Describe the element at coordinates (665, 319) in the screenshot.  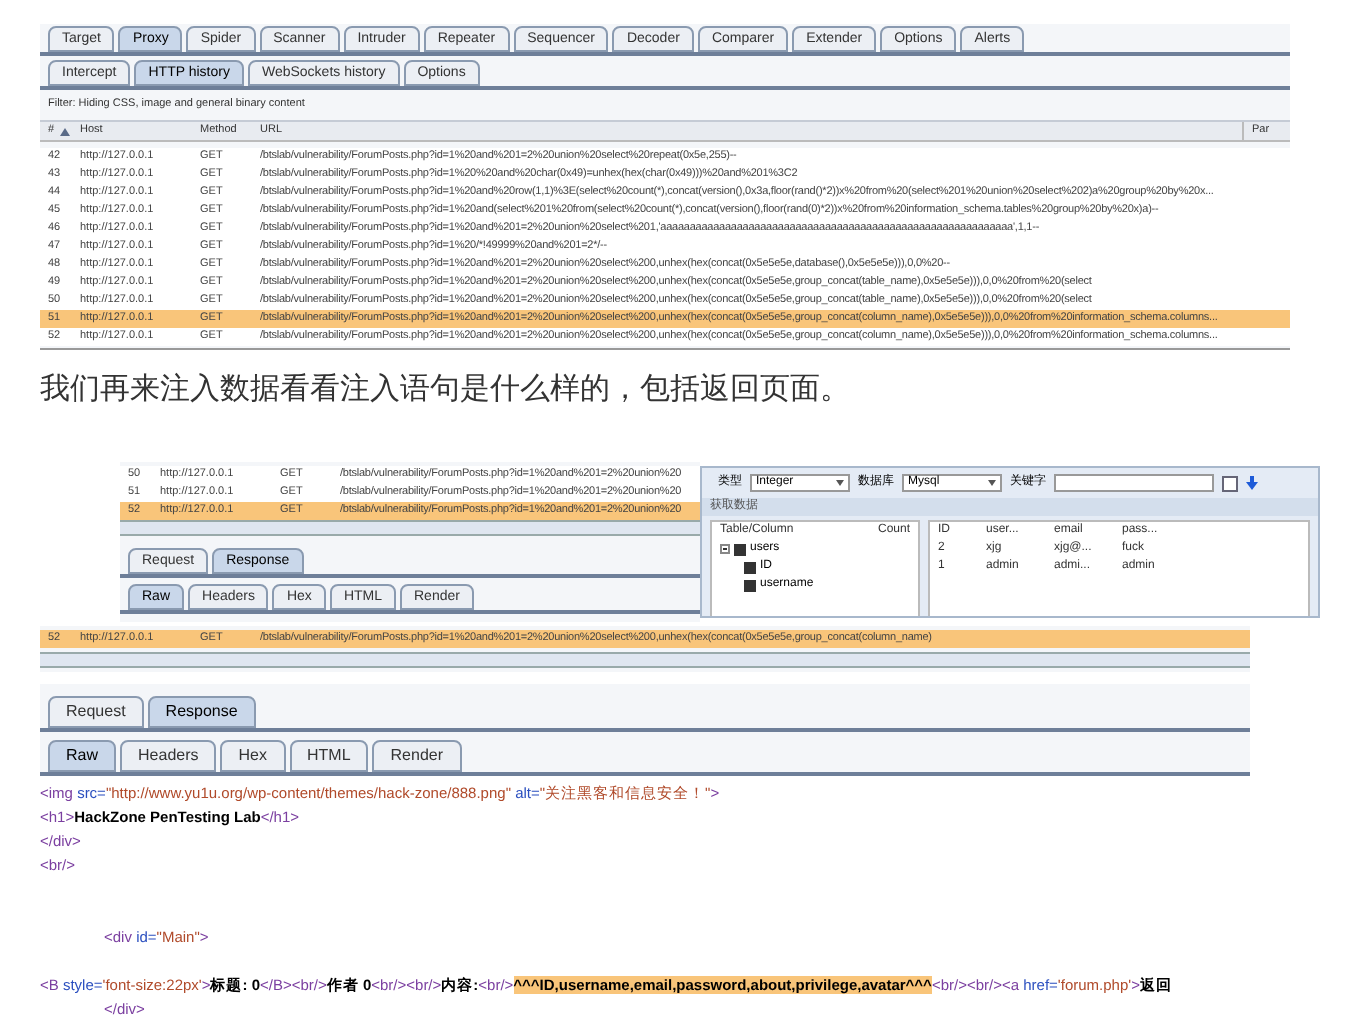
I see `history-row` at that location.